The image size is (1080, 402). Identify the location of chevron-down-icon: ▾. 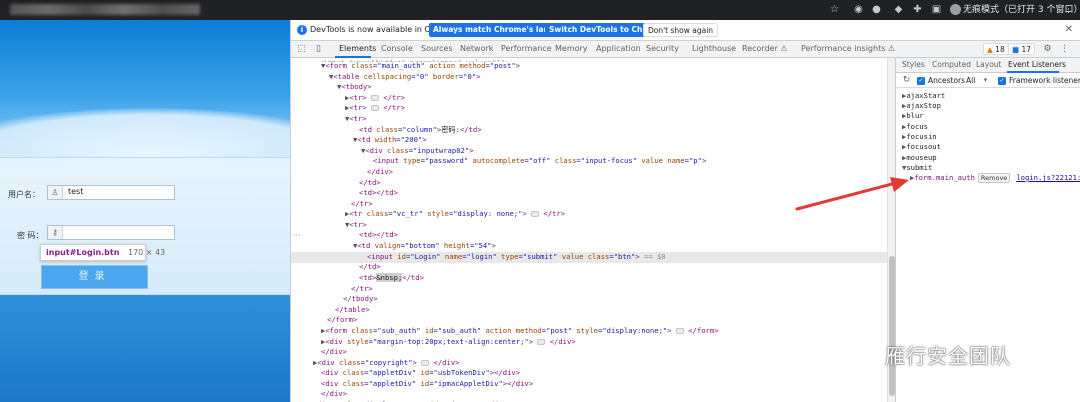
(985, 80).